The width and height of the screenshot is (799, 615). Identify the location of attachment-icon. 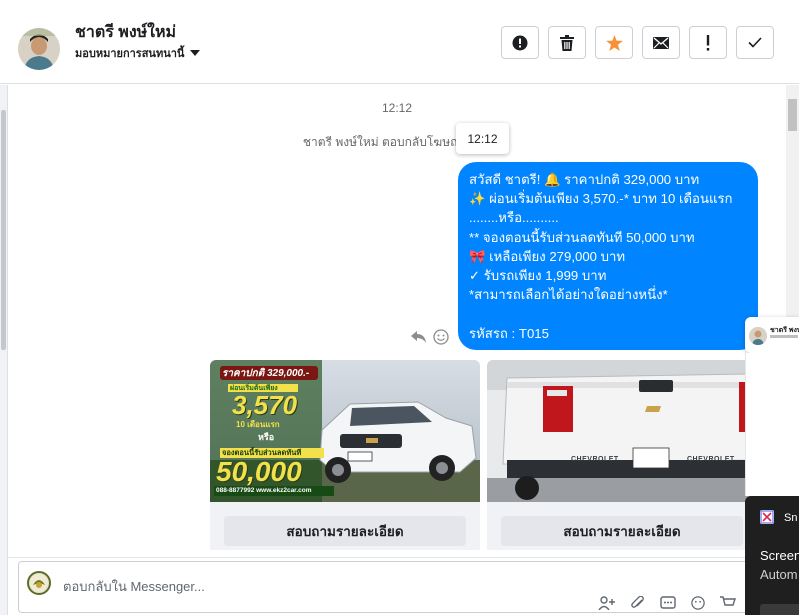
(638, 603).